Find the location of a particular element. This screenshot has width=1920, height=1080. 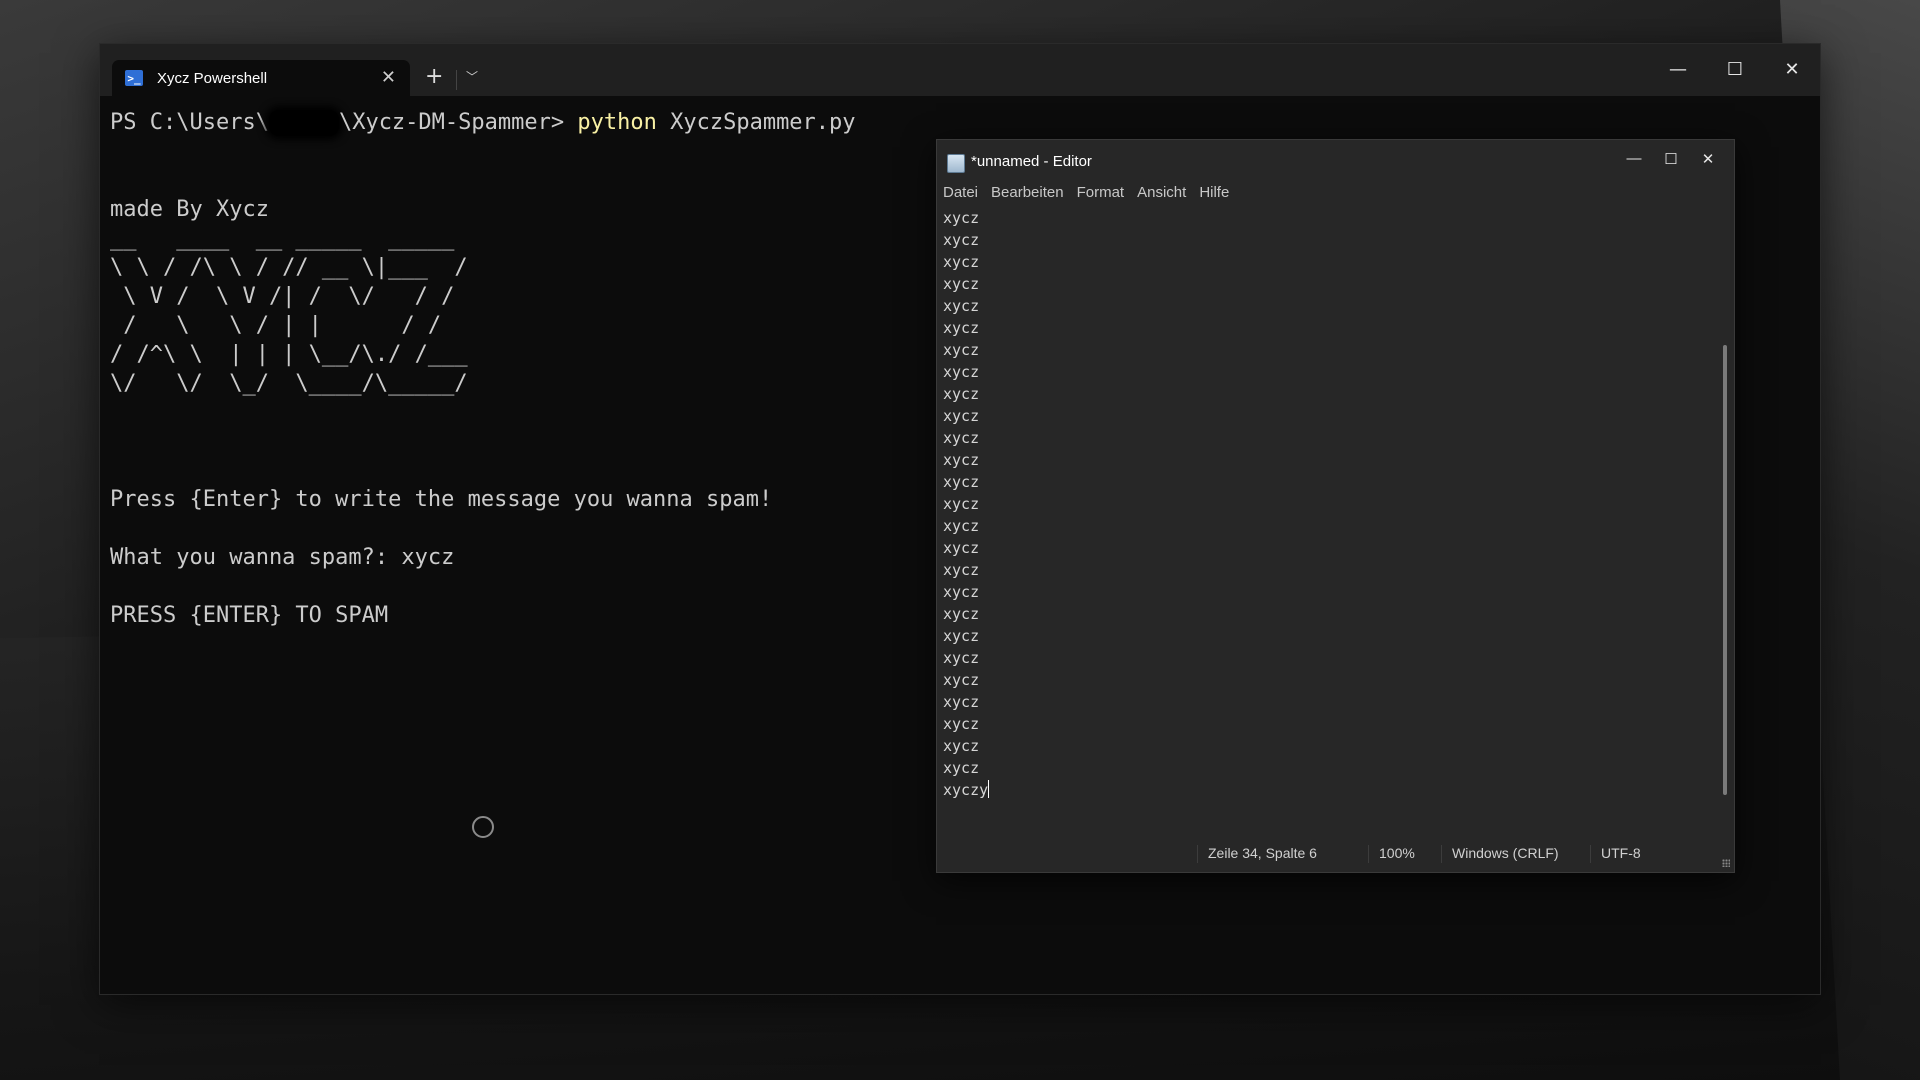

terminal-tab: >_ Xycz Powershell ✕ is located at coordinates (261, 78).